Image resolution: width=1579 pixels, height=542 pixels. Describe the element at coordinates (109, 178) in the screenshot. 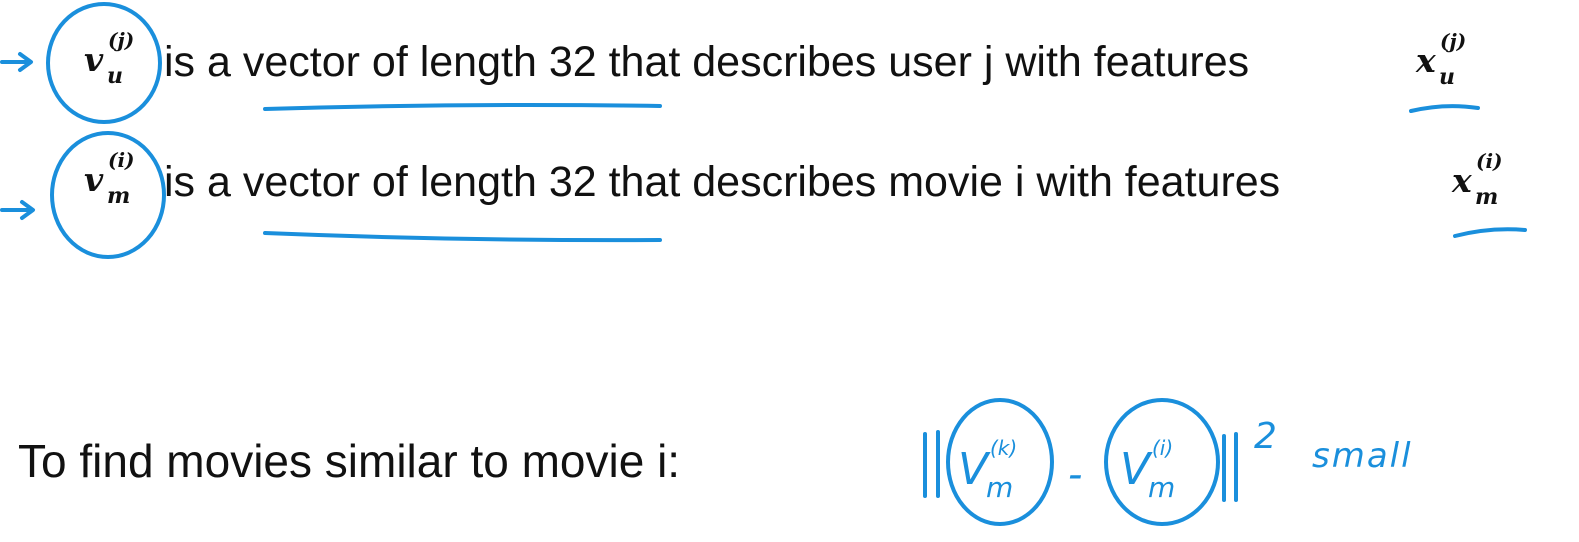

I see `movie-vector-symbol: v m (i)` at that location.